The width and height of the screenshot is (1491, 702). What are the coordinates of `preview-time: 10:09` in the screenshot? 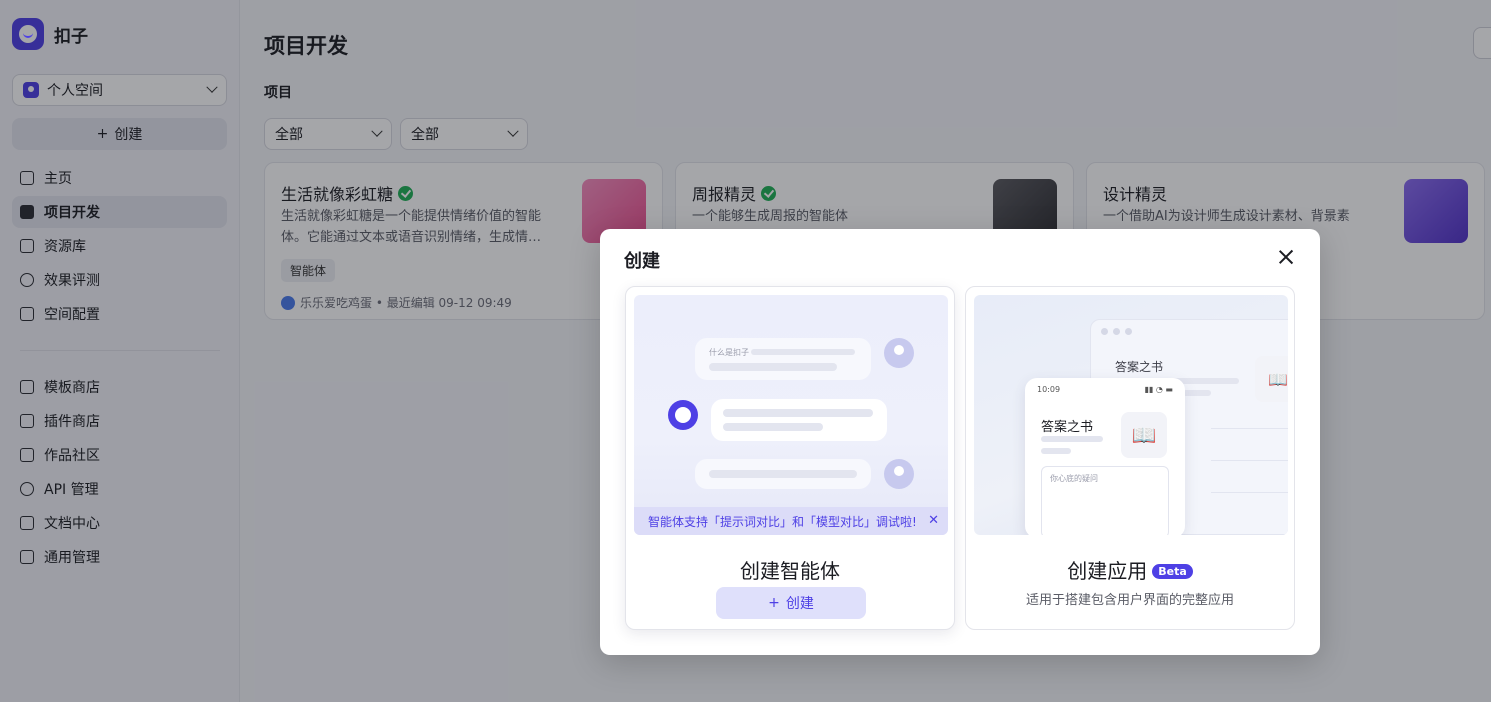 It's located at (1049, 389).